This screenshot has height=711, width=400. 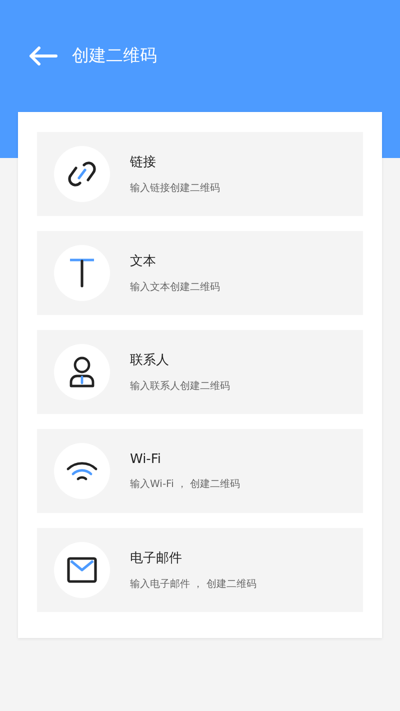 What do you see at coordinates (143, 261) in the screenshot?
I see `option-title: 文本` at bounding box center [143, 261].